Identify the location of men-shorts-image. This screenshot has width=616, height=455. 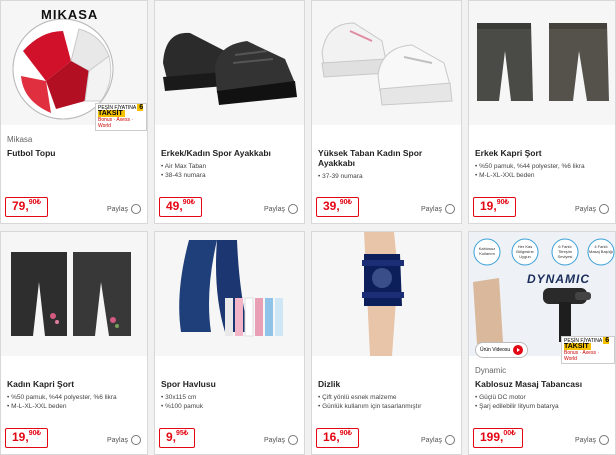
(543, 62).